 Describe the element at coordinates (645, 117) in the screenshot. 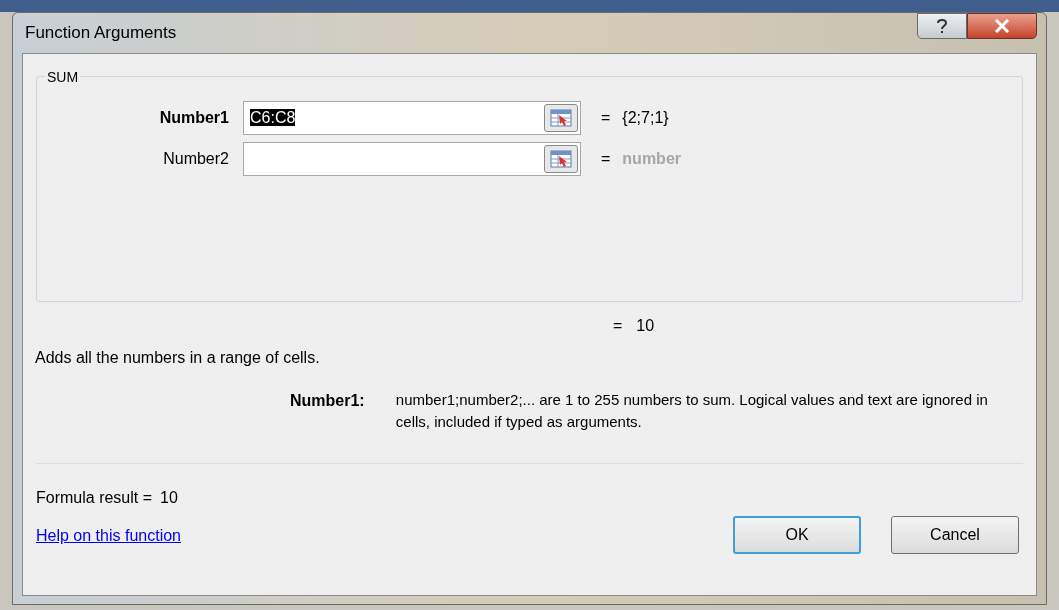

I see `argument-result: {2;7;1}` at that location.